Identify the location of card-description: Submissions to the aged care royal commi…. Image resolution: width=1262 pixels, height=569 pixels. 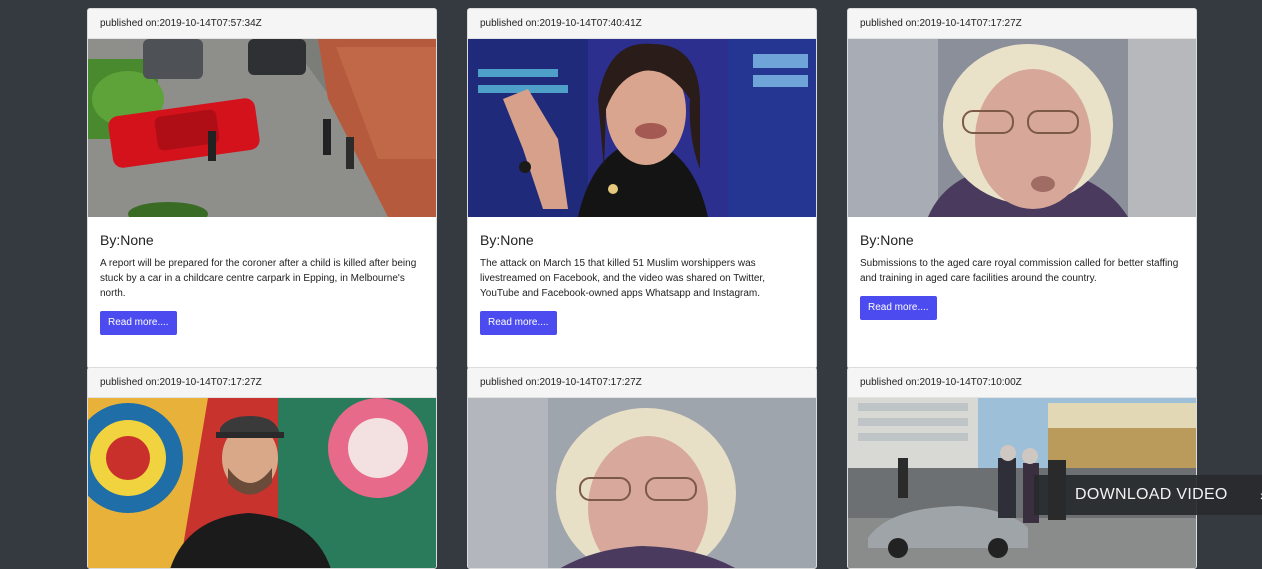
(1019, 271).